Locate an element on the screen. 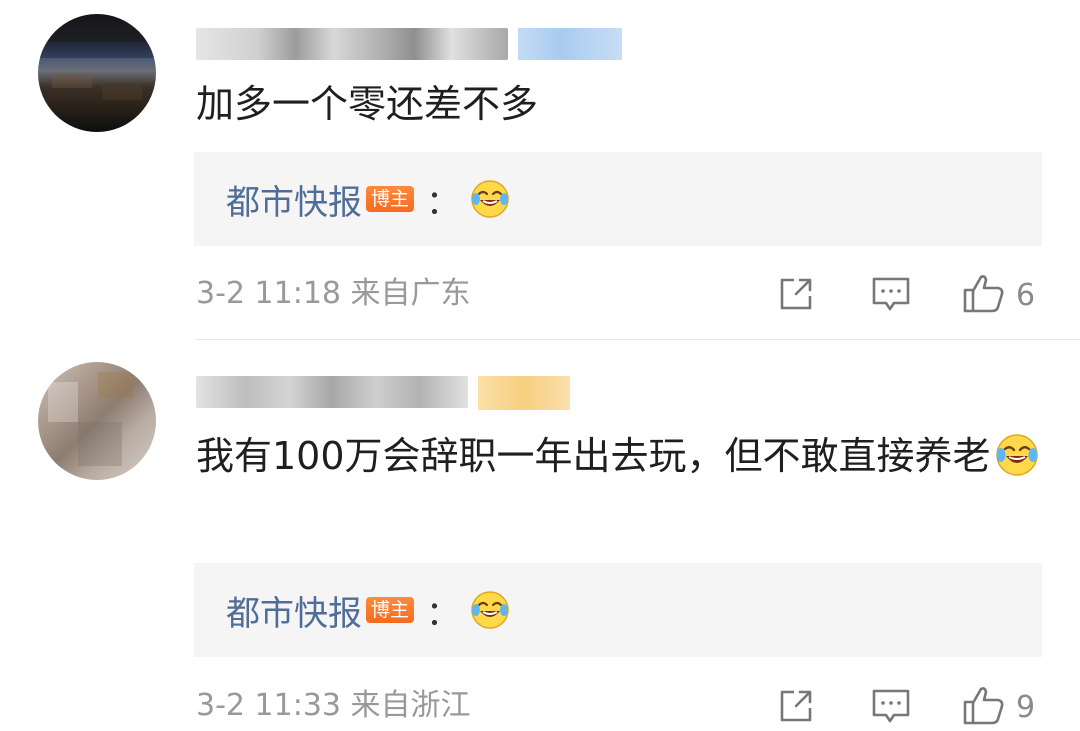 The height and width of the screenshot is (731, 1080). comment-text: 加多一个零还差不多 is located at coordinates (367, 104).